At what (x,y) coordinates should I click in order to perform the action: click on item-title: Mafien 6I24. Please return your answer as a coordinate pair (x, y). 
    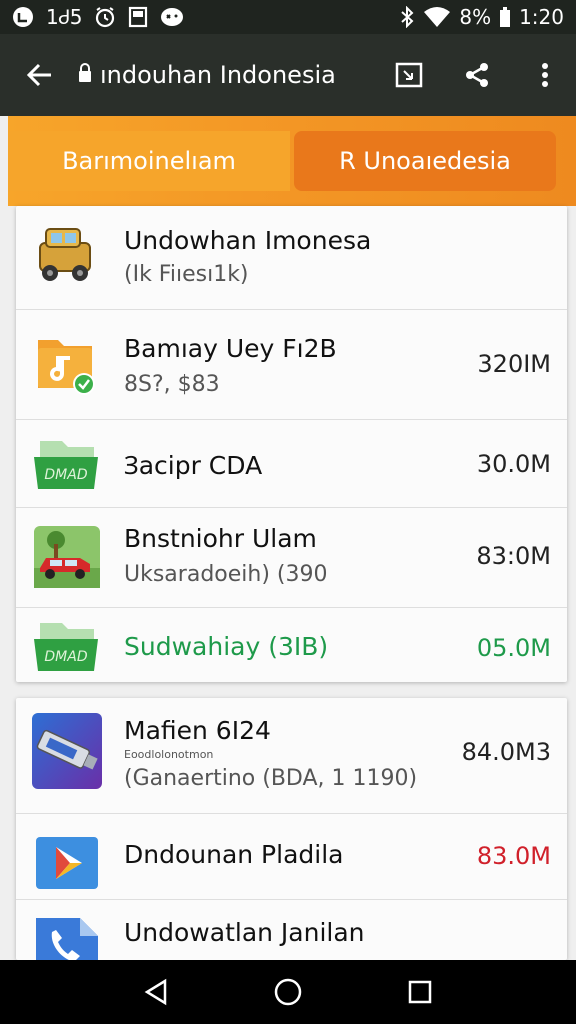
    Looking at the image, I should click on (197, 730).